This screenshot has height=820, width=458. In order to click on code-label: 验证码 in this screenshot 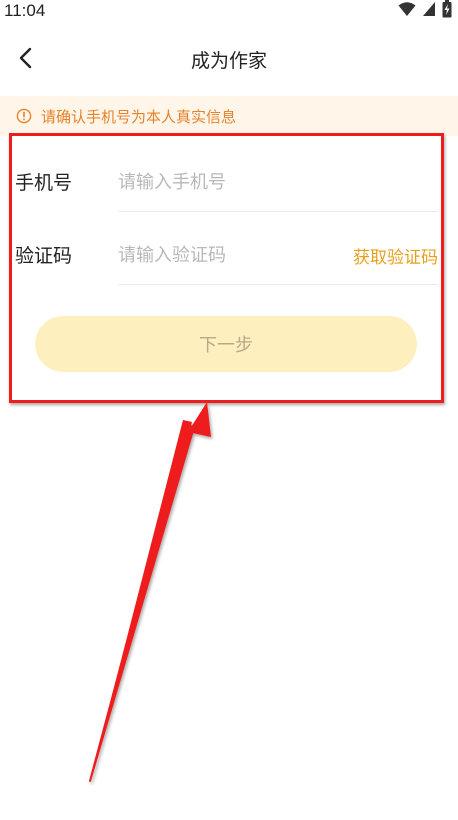, I will do `click(44, 256)`.